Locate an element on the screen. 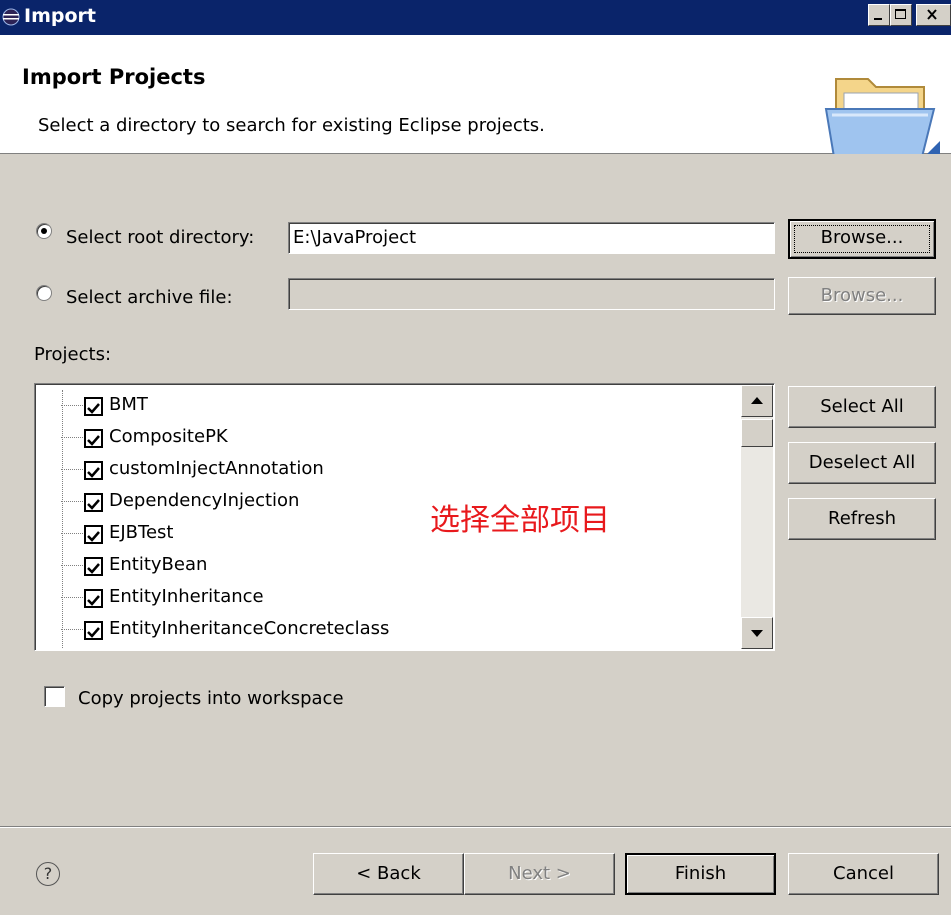  close-icon is located at coordinates (932, 14).